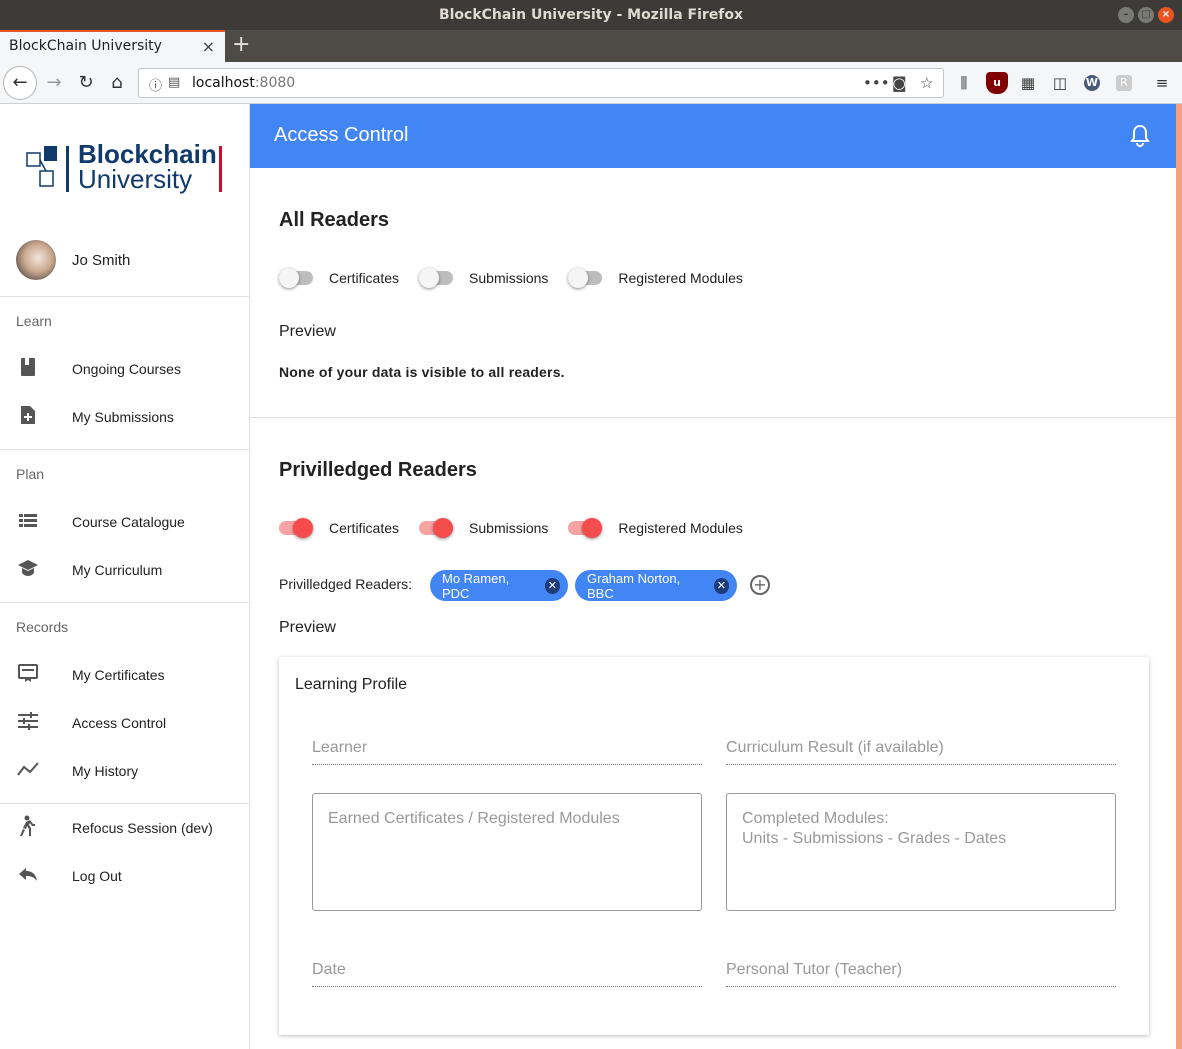 This screenshot has height=1049, width=1182. What do you see at coordinates (28, 876) in the screenshot?
I see `reply-icon` at bounding box center [28, 876].